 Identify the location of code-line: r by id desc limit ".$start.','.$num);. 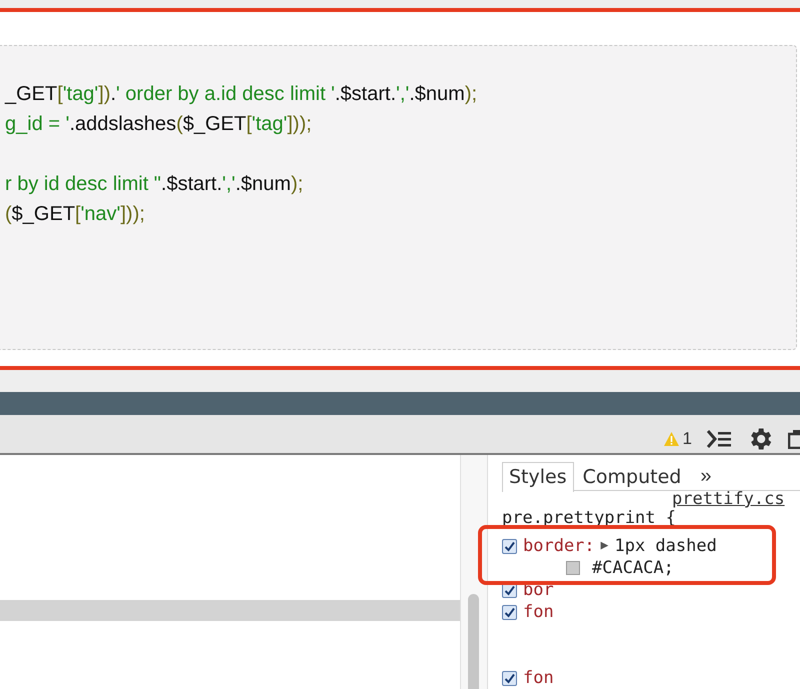
(154, 184).